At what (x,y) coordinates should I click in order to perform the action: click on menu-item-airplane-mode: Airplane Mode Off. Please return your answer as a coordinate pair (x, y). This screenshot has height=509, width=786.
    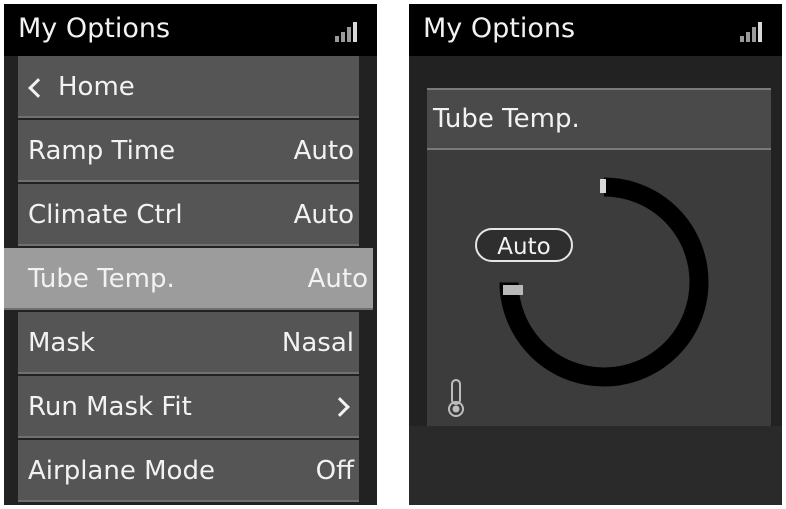
    Looking at the image, I should click on (188, 471).